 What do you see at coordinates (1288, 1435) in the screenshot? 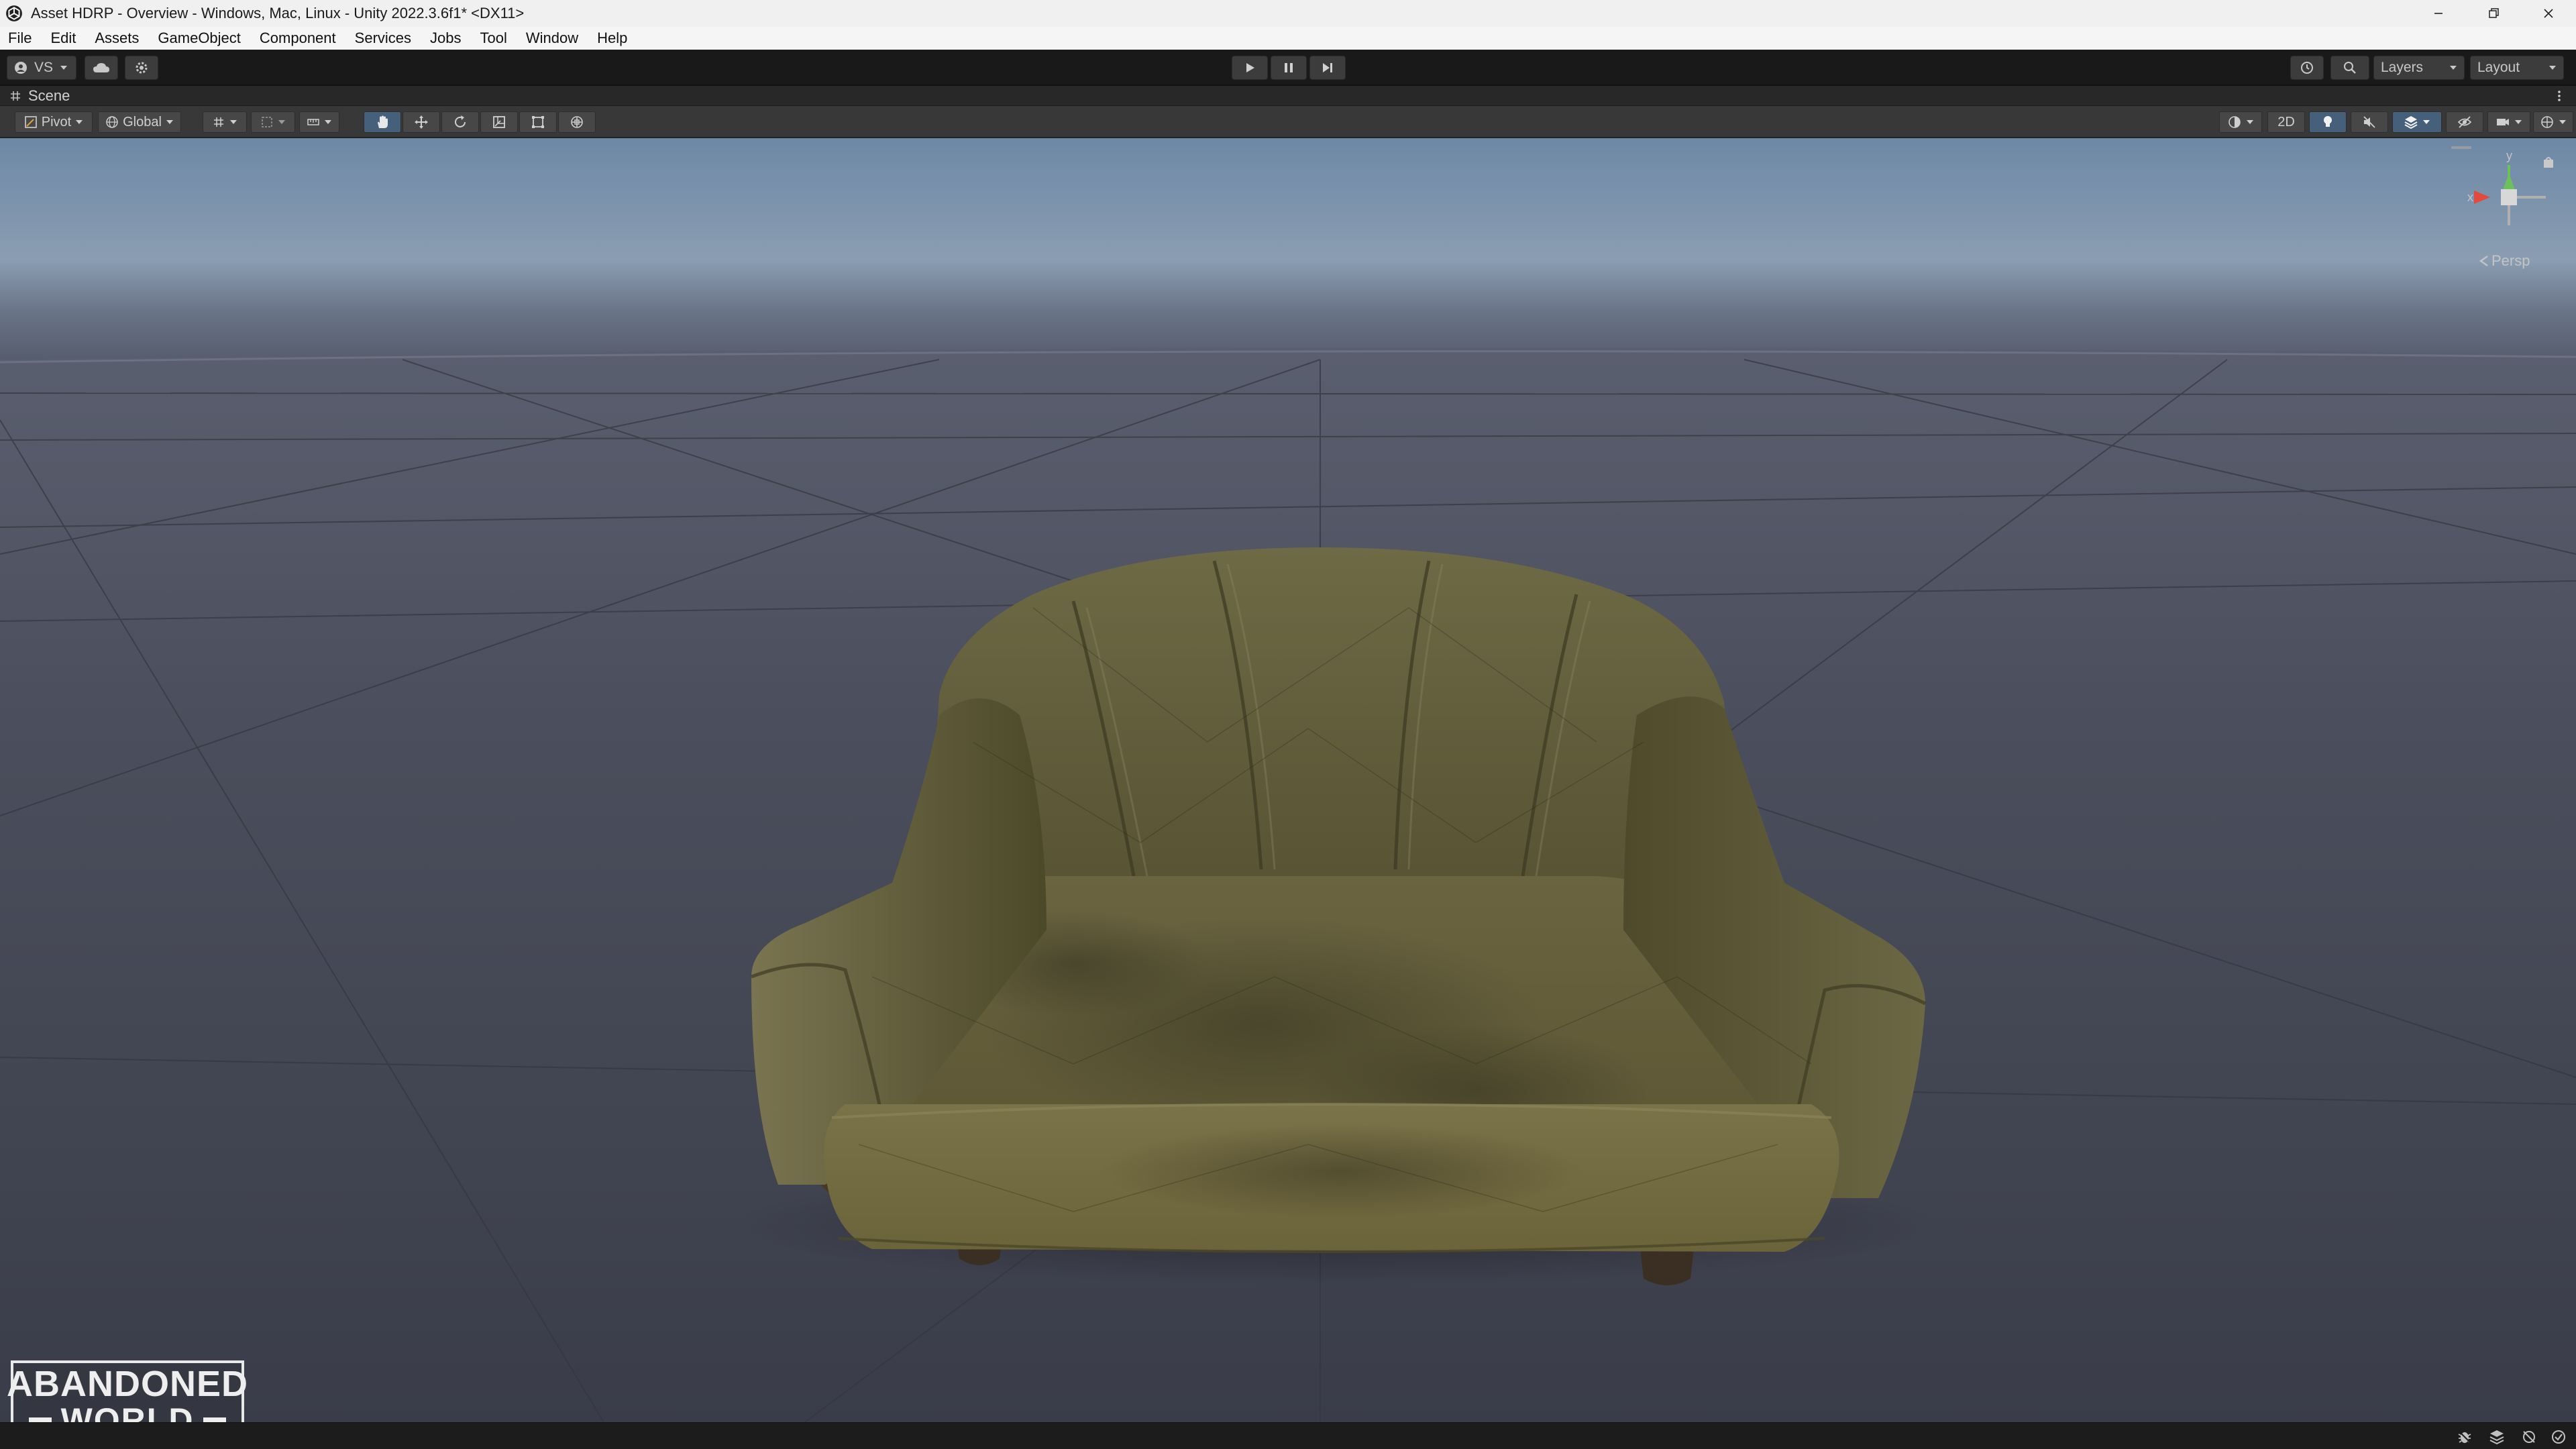
I see `status-bar` at bounding box center [1288, 1435].